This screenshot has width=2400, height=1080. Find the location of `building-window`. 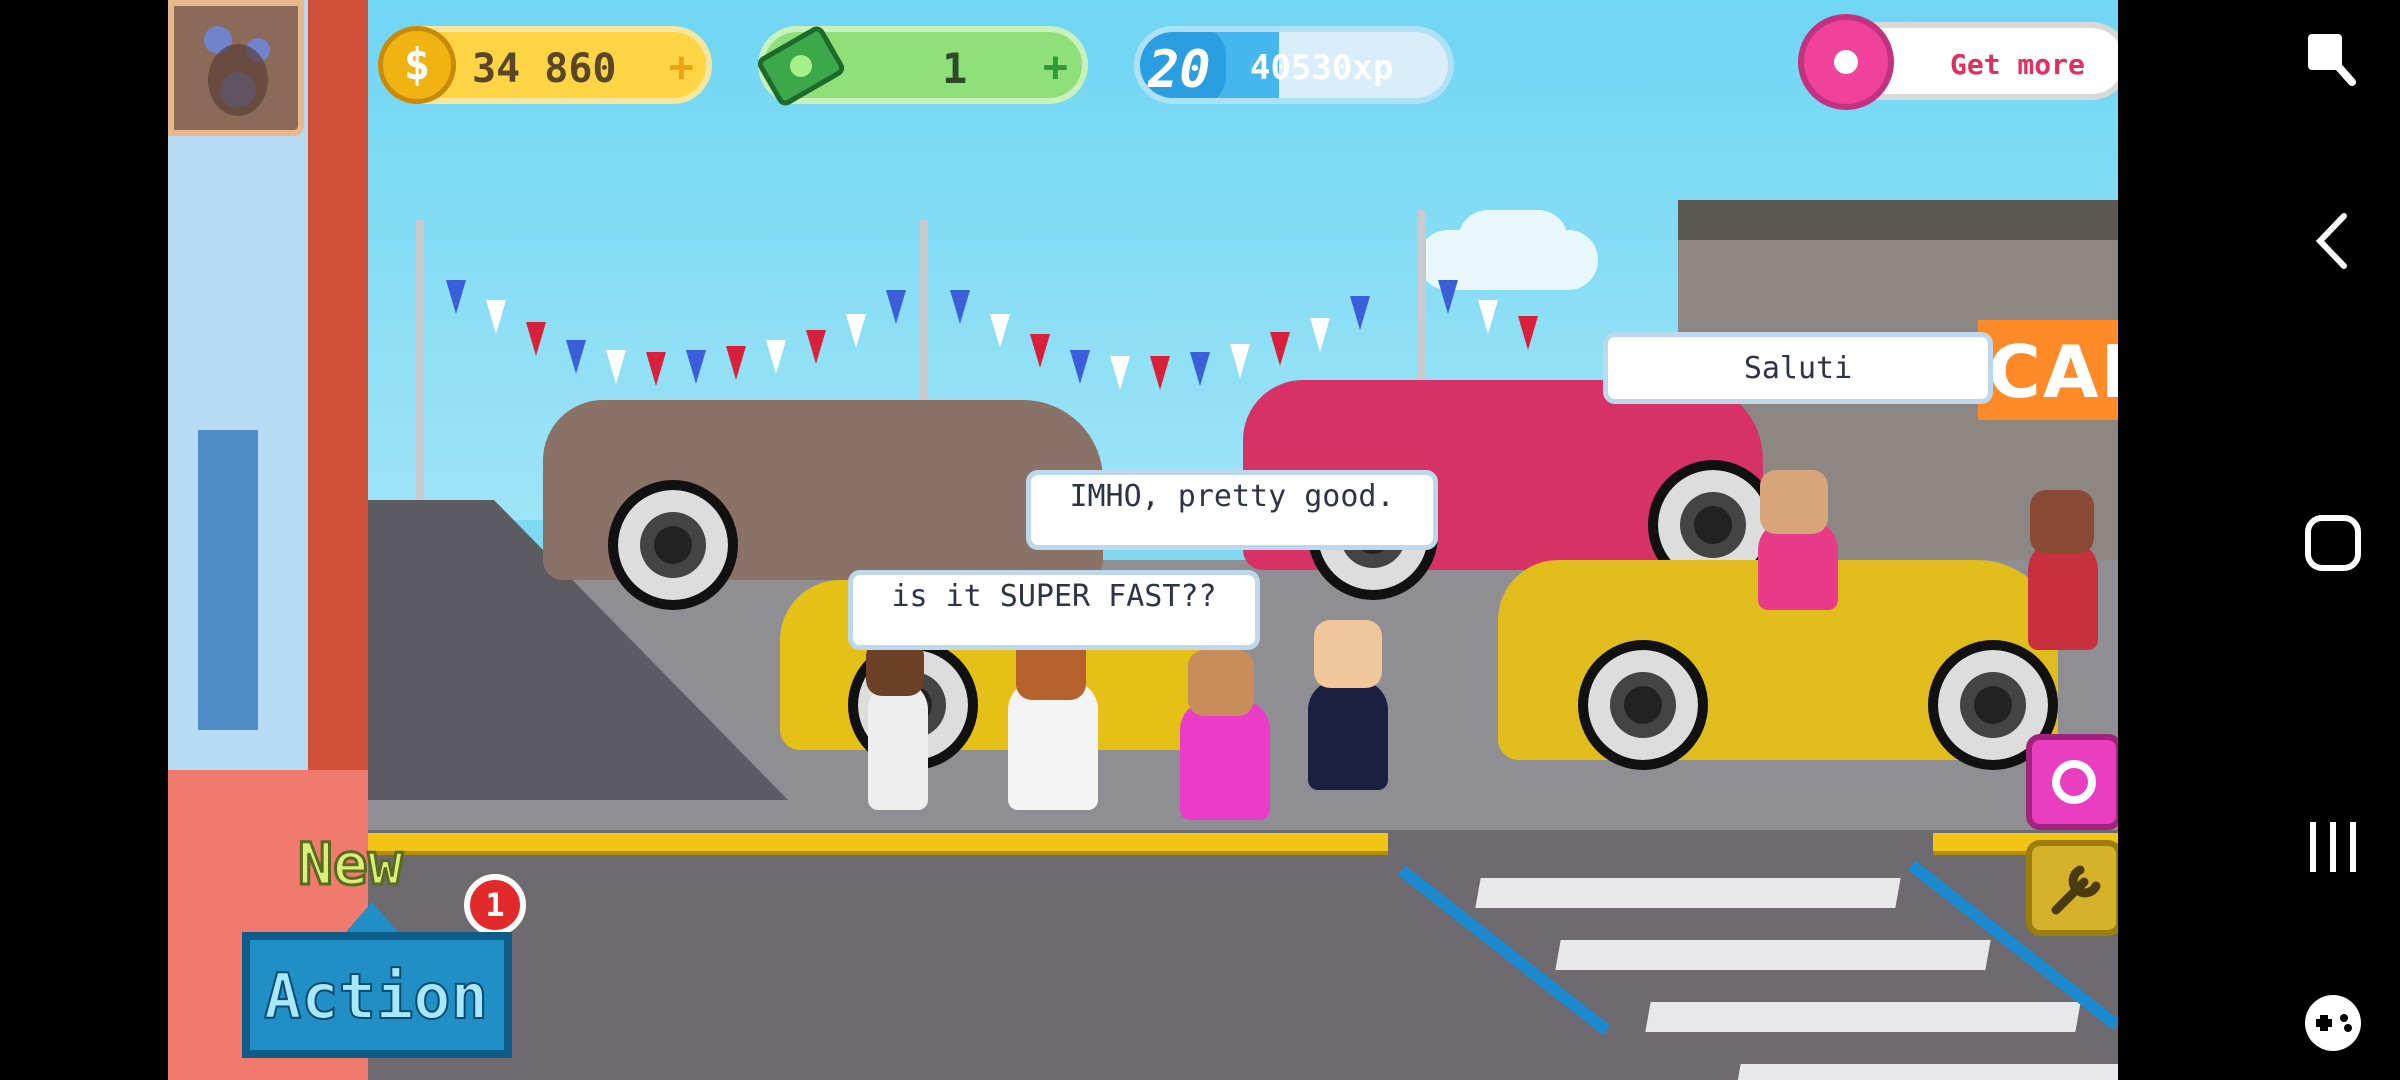

building-window is located at coordinates (228, 580).